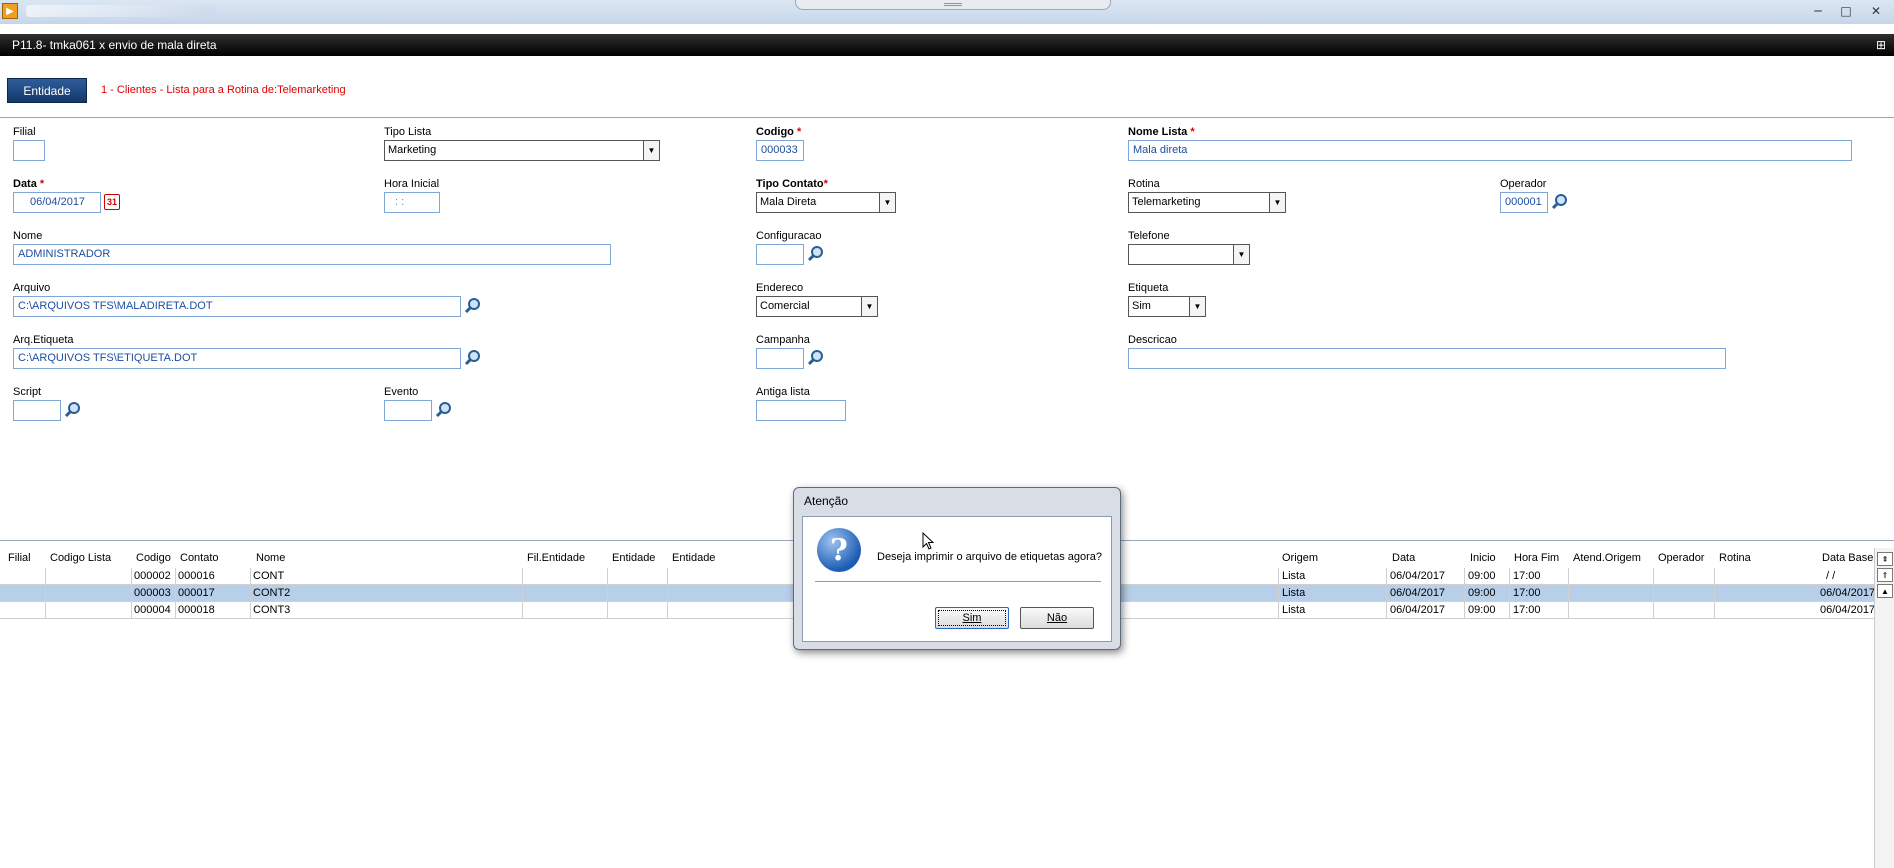 The image size is (1894, 868). Describe the element at coordinates (312, 254) in the screenshot. I see `nome-input: ADMINISTRADOR` at that location.